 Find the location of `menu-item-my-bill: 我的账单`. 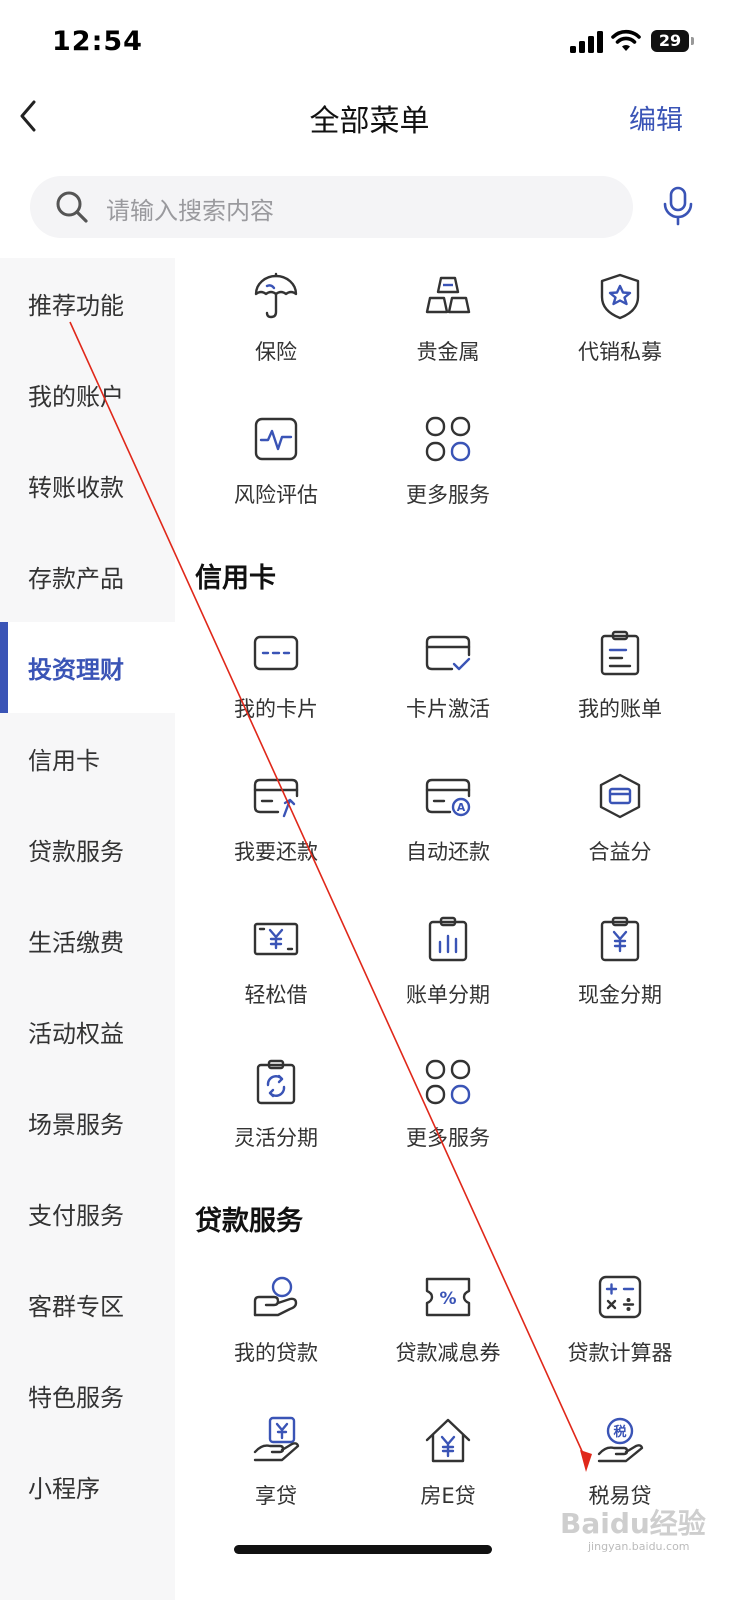

menu-item-my-bill: 我的账单 is located at coordinates (620, 694).